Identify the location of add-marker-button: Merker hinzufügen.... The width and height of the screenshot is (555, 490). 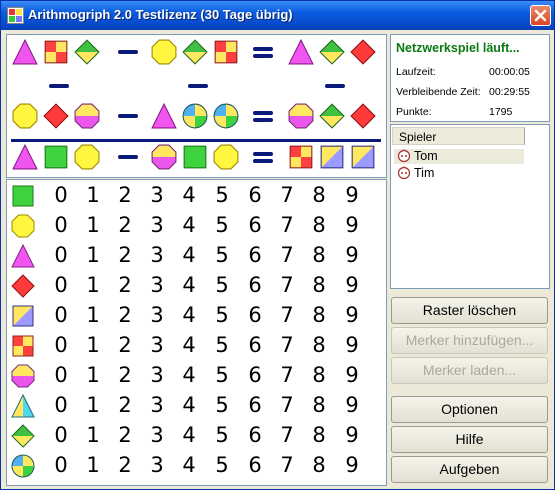
(469, 340).